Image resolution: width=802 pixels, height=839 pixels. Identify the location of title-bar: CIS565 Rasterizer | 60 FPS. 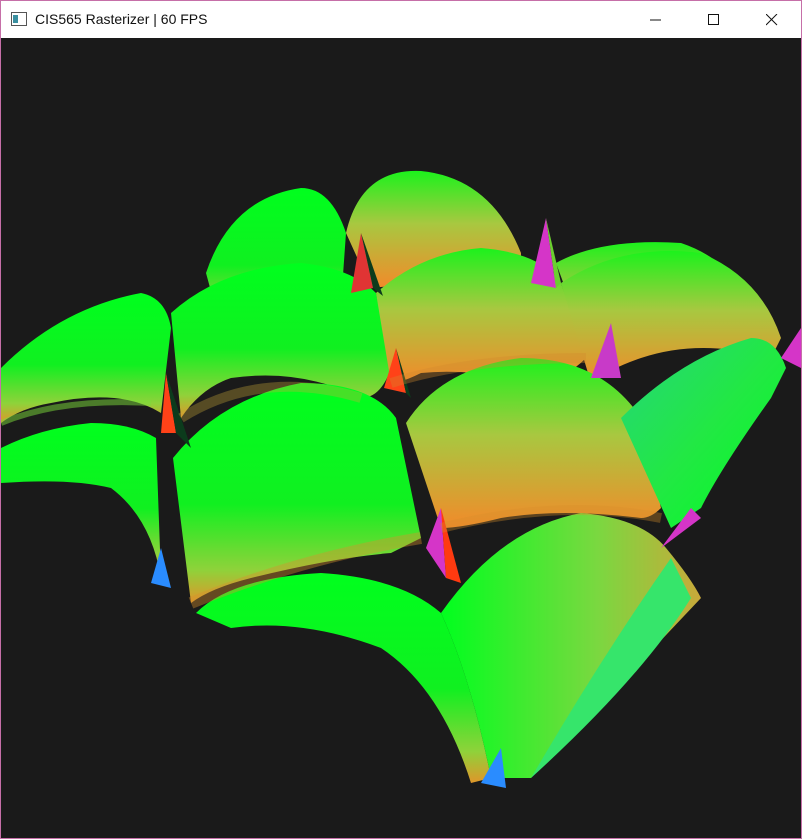
(401, 19).